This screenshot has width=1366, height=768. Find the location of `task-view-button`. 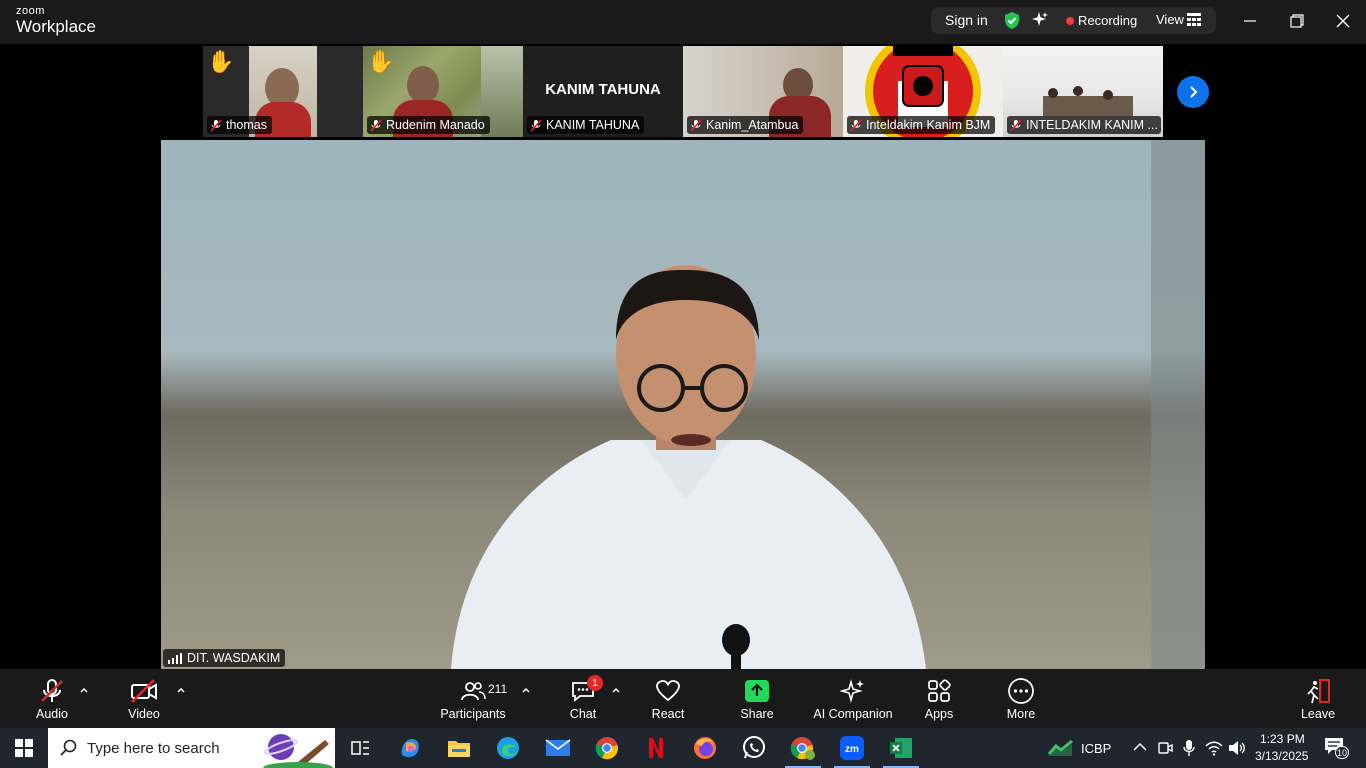

task-view-button is located at coordinates (360, 748).